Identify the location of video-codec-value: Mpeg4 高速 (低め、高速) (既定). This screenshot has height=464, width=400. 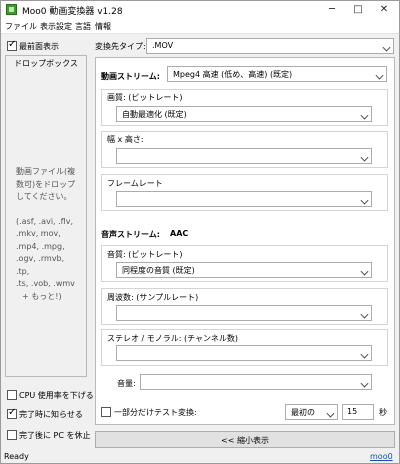
(233, 74).